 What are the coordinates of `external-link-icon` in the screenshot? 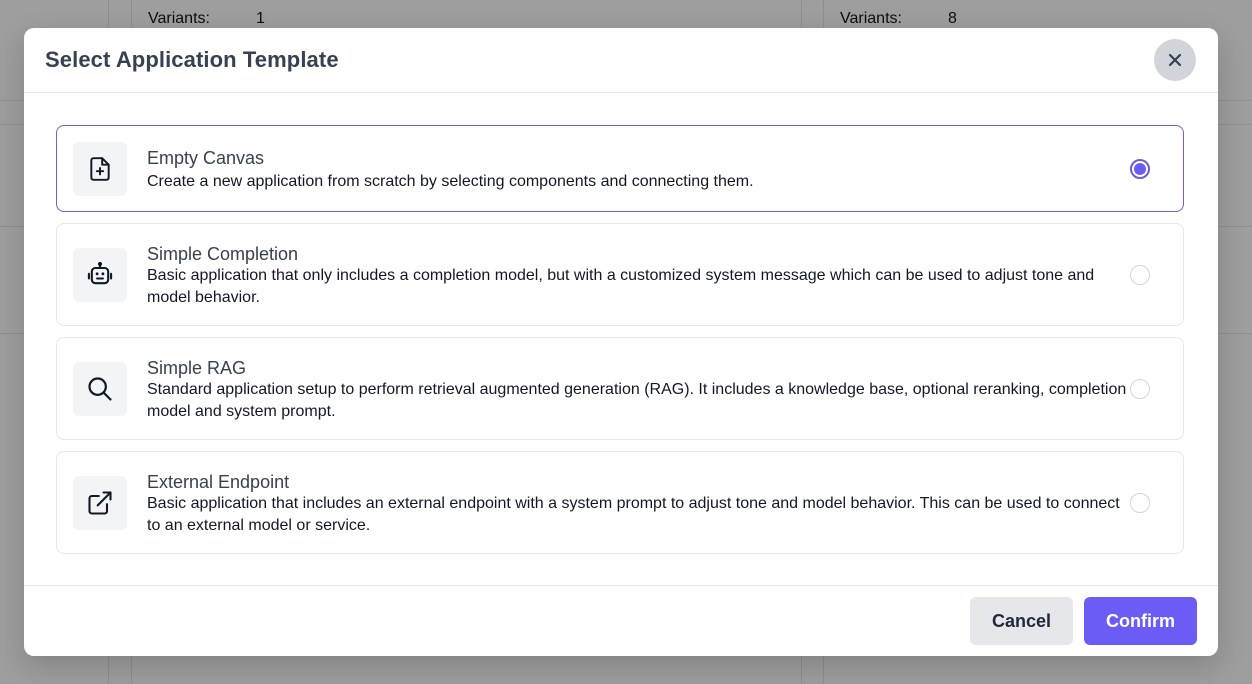 It's located at (100, 503).